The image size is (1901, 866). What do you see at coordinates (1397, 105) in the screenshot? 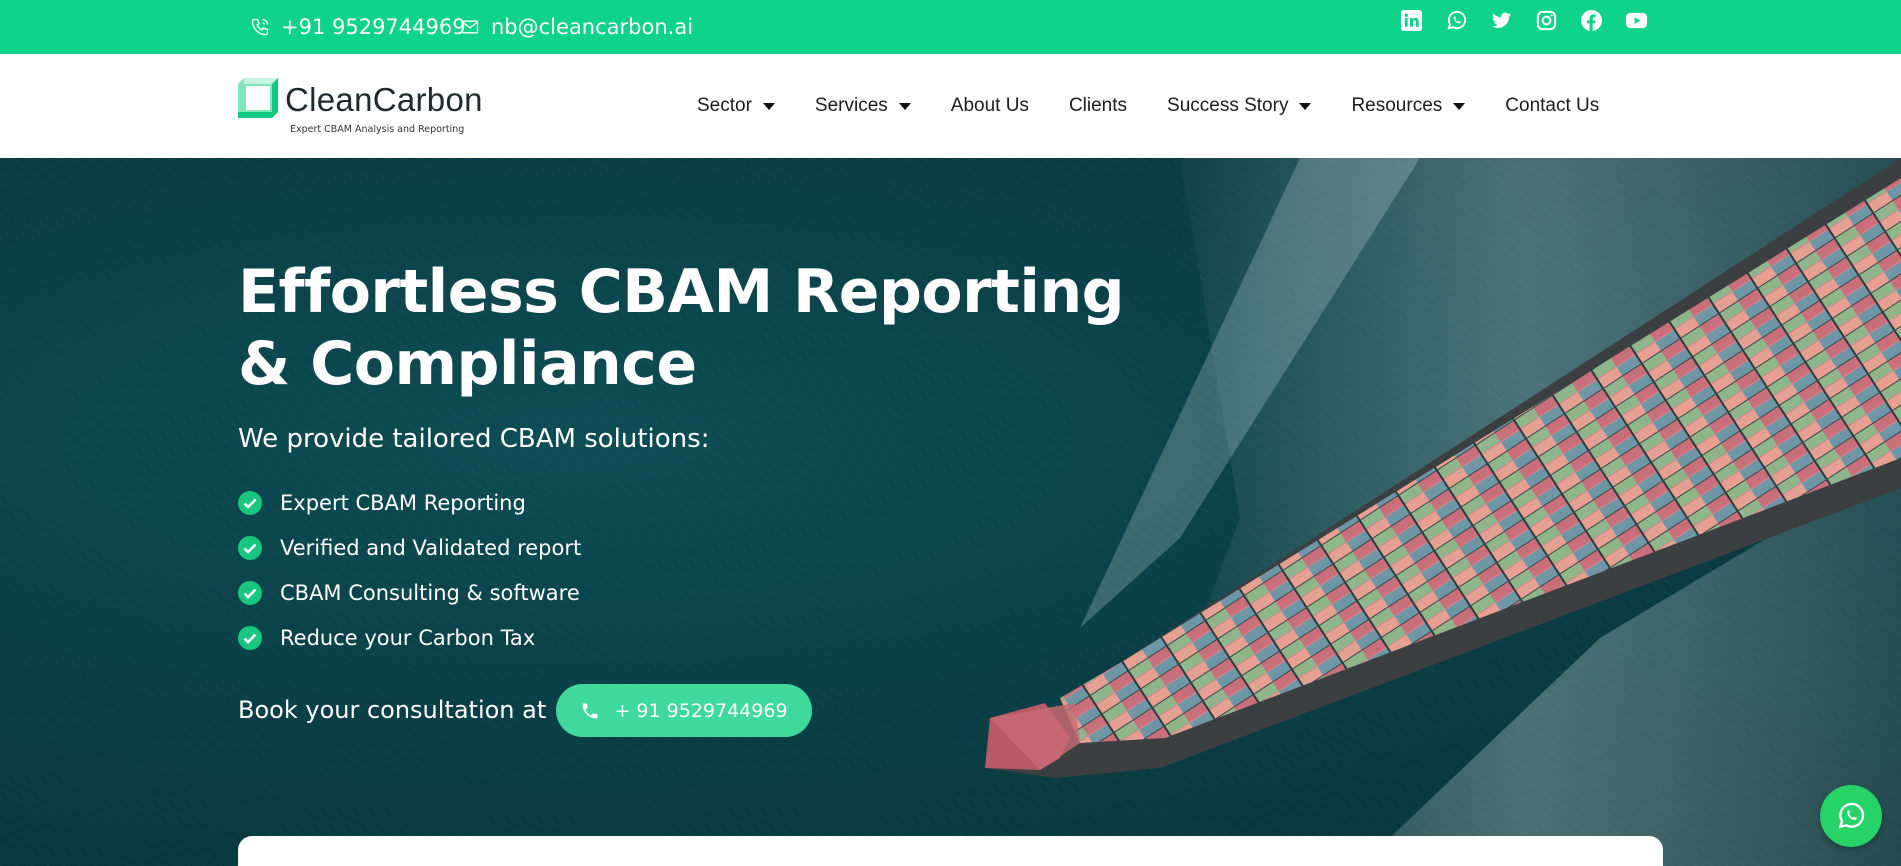
I see `nav-item-label: Resources` at bounding box center [1397, 105].